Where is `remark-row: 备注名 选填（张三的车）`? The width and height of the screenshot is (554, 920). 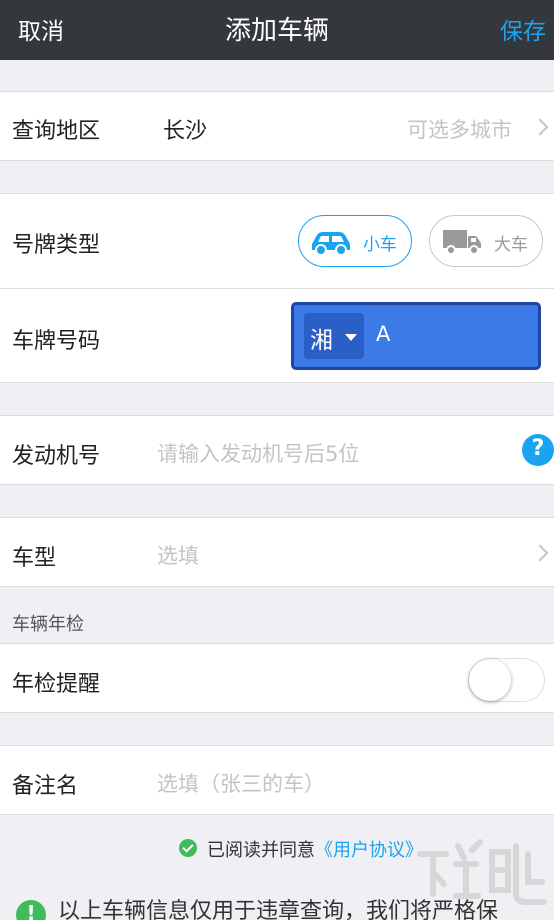
remark-row: 备注名 选填（张三的车） is located at coordinates (277, 780).